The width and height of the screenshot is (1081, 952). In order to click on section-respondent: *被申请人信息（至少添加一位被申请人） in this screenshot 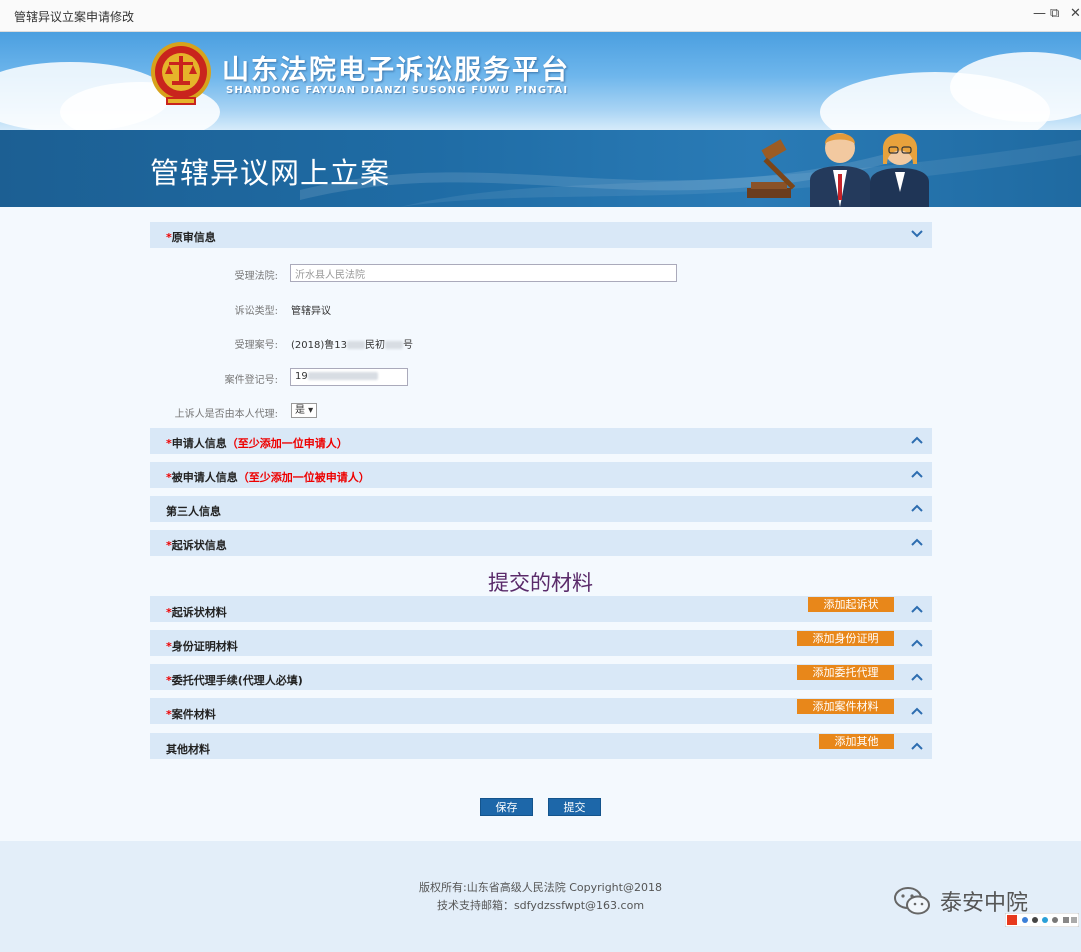, I will do `click(541, 475)`.